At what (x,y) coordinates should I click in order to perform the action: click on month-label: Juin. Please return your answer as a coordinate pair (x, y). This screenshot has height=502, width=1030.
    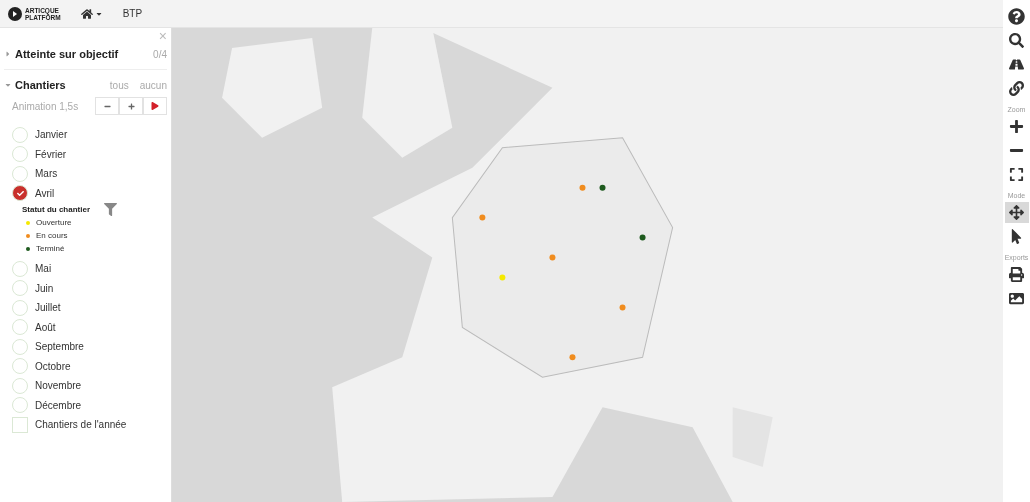
    Looking at the image, I should click on (44, 288).